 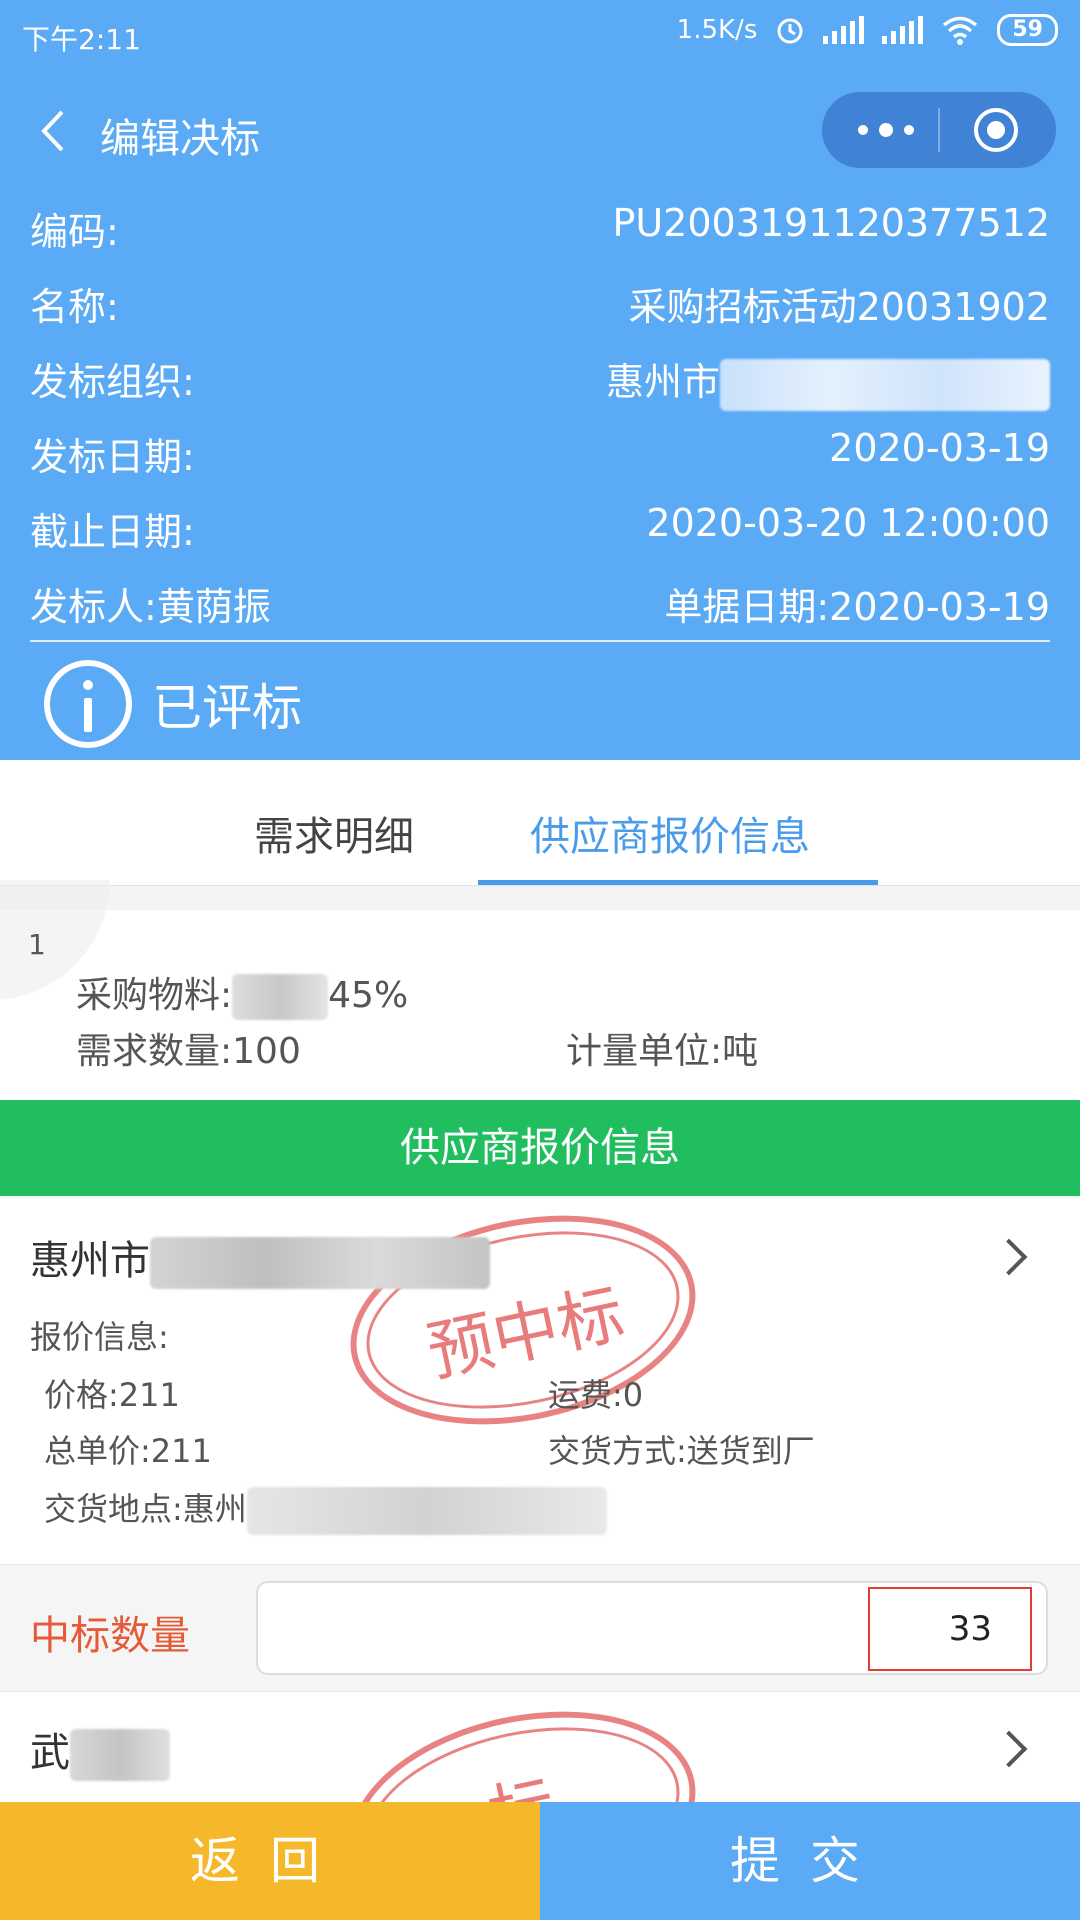 I want to click on status-bar: 下午2:11 1.5K/s 59, so click(x=540, y=37).